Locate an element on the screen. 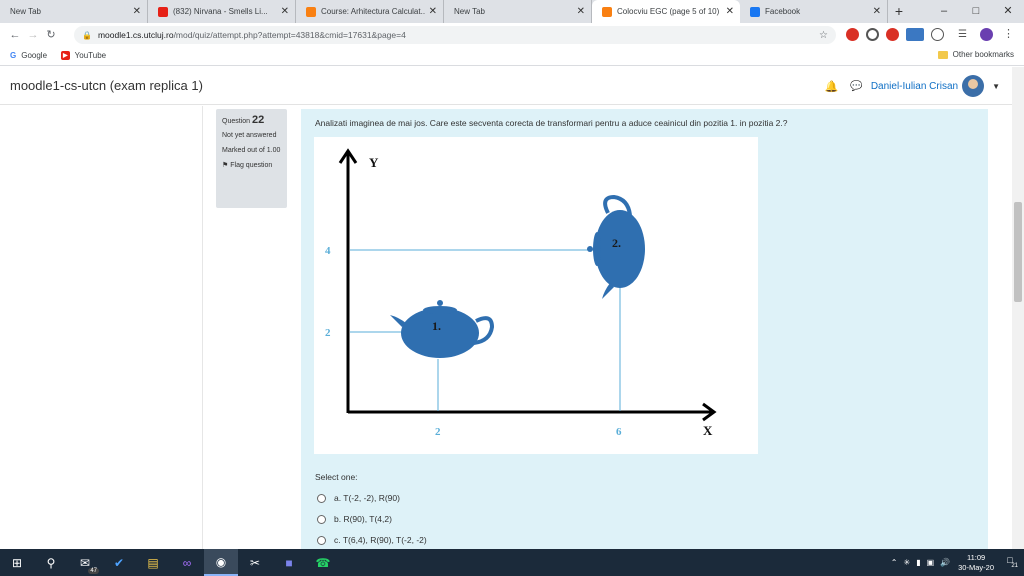  mail-badge: 47 is located at coordinates (93, 571).